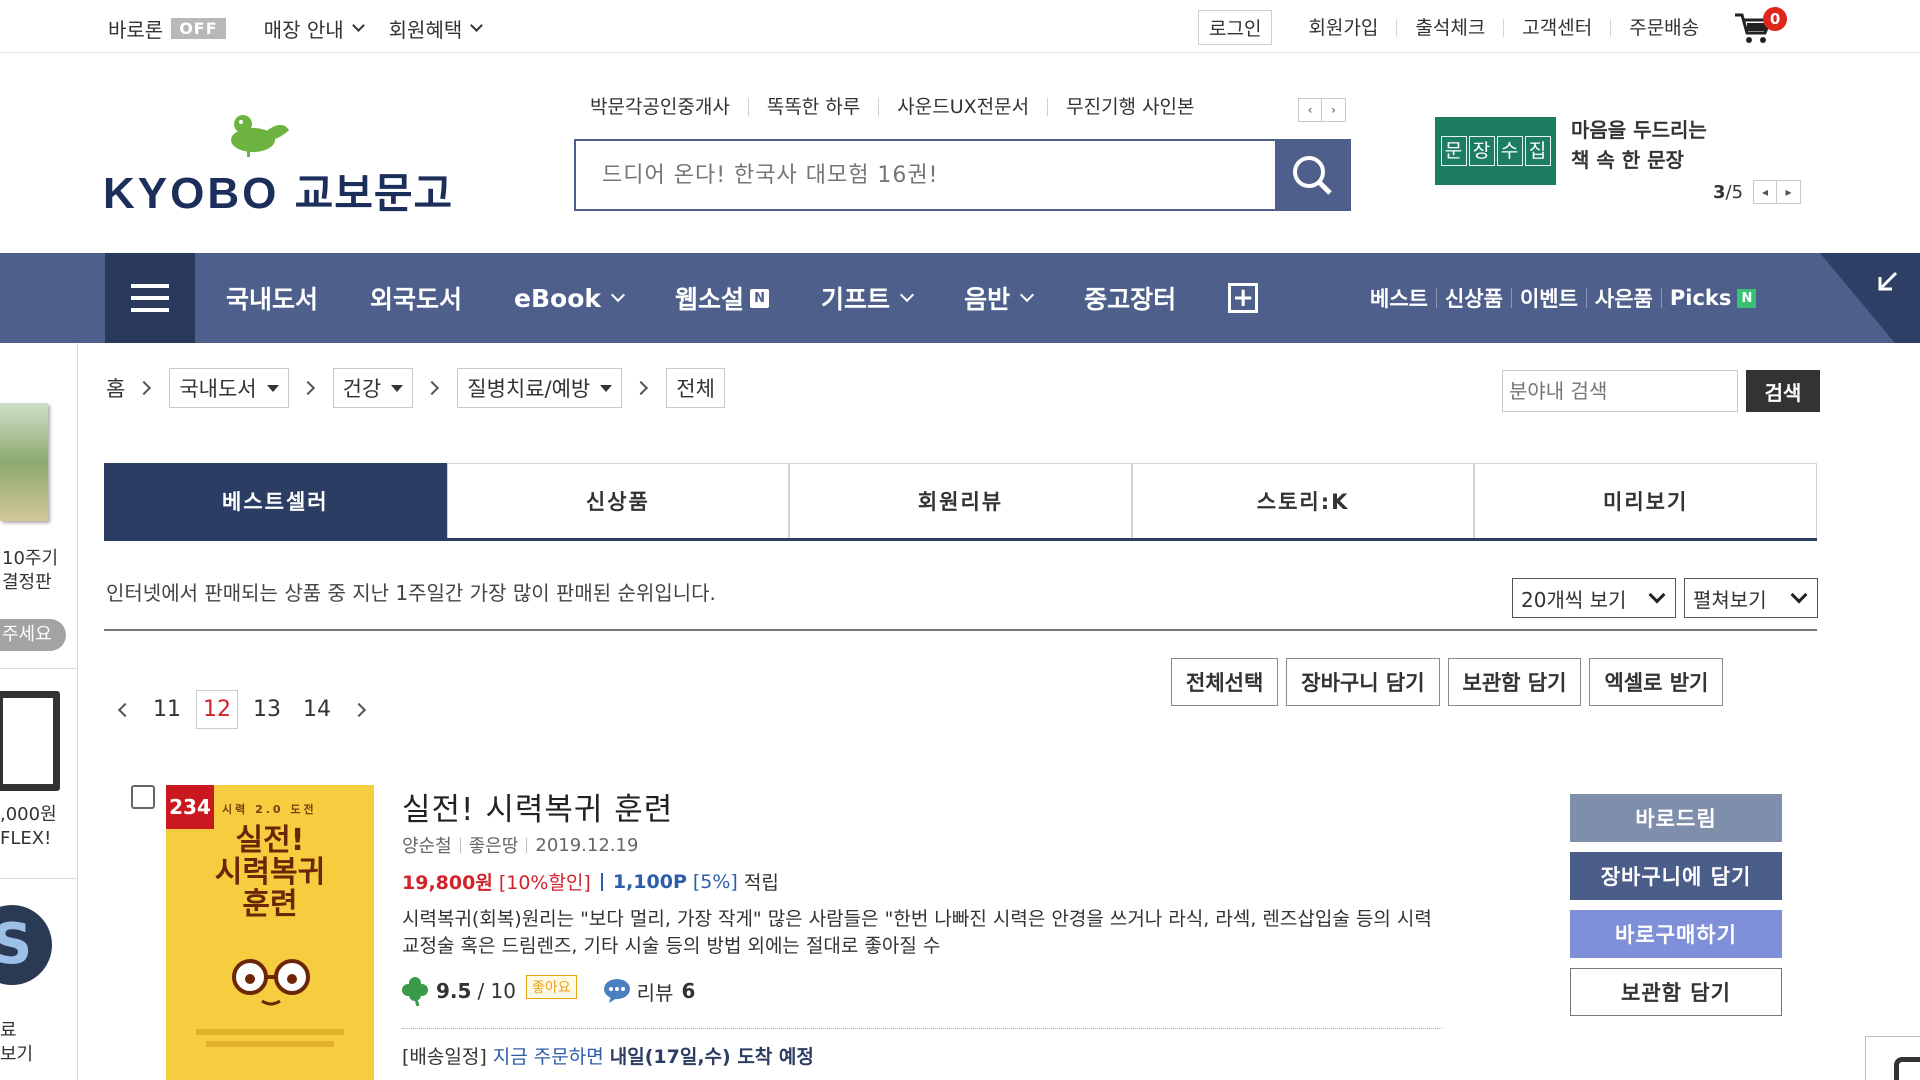  Describe the element at coordinates (26, 945) in the screenshot. I see `side-circle-logo: S` at that location.